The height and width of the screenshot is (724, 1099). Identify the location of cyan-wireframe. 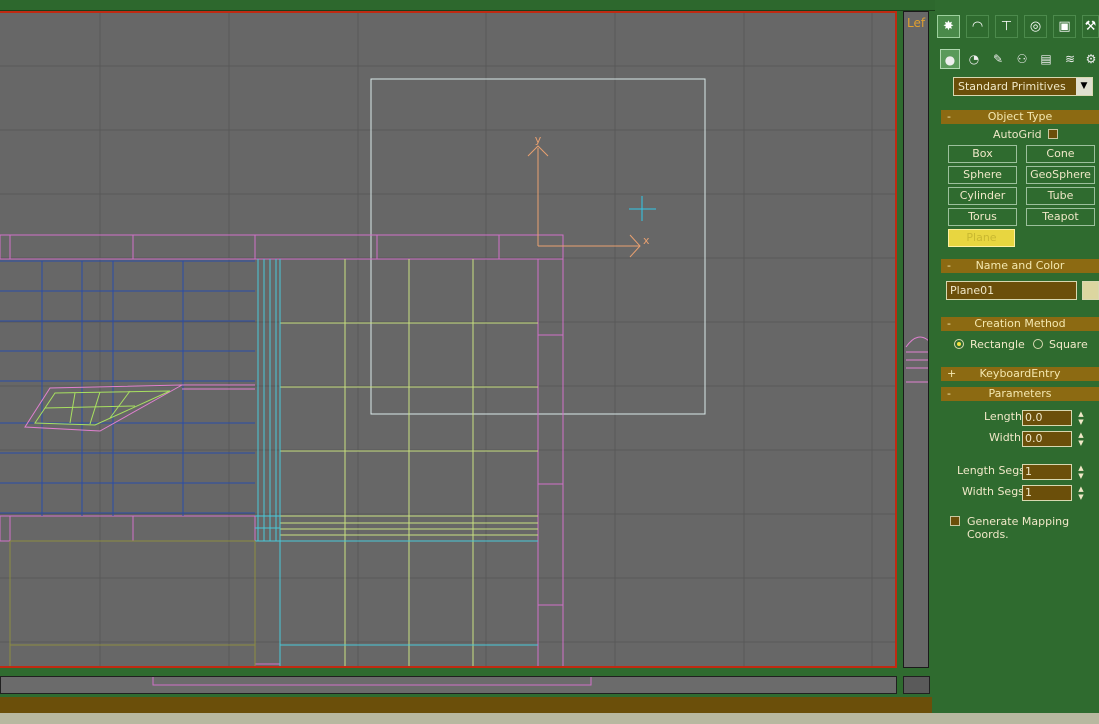
(396, 463).